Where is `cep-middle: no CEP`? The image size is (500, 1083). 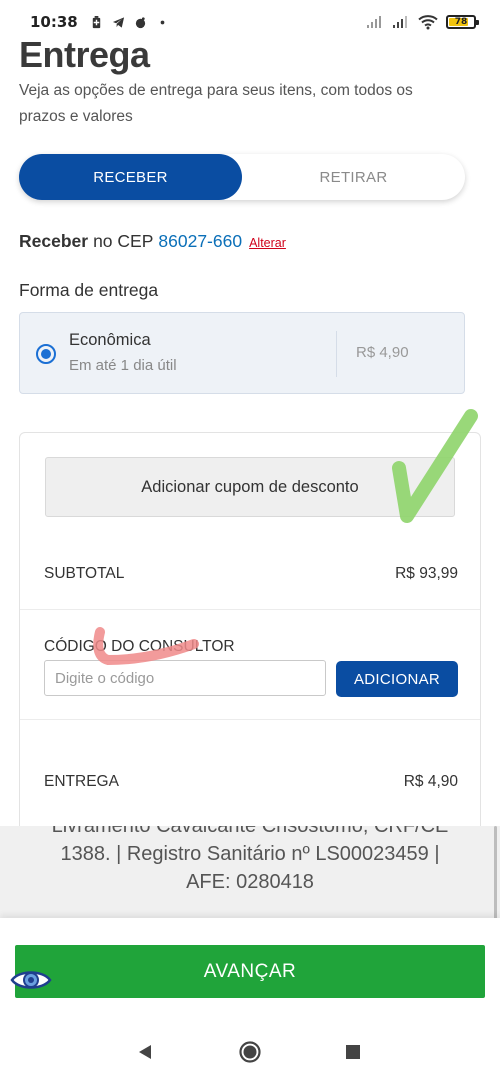
cep-middle: no CEP is located at coordinates (123, 241).